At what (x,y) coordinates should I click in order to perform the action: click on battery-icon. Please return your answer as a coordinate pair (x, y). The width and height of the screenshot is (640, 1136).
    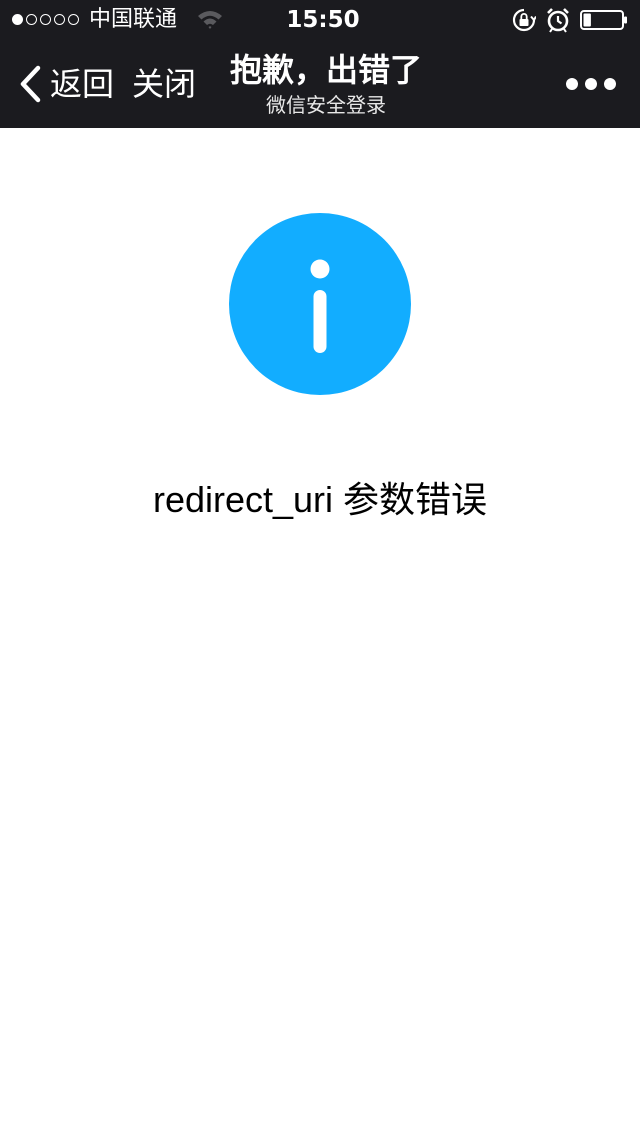
    Looking at the image, I should click on (603, 20).